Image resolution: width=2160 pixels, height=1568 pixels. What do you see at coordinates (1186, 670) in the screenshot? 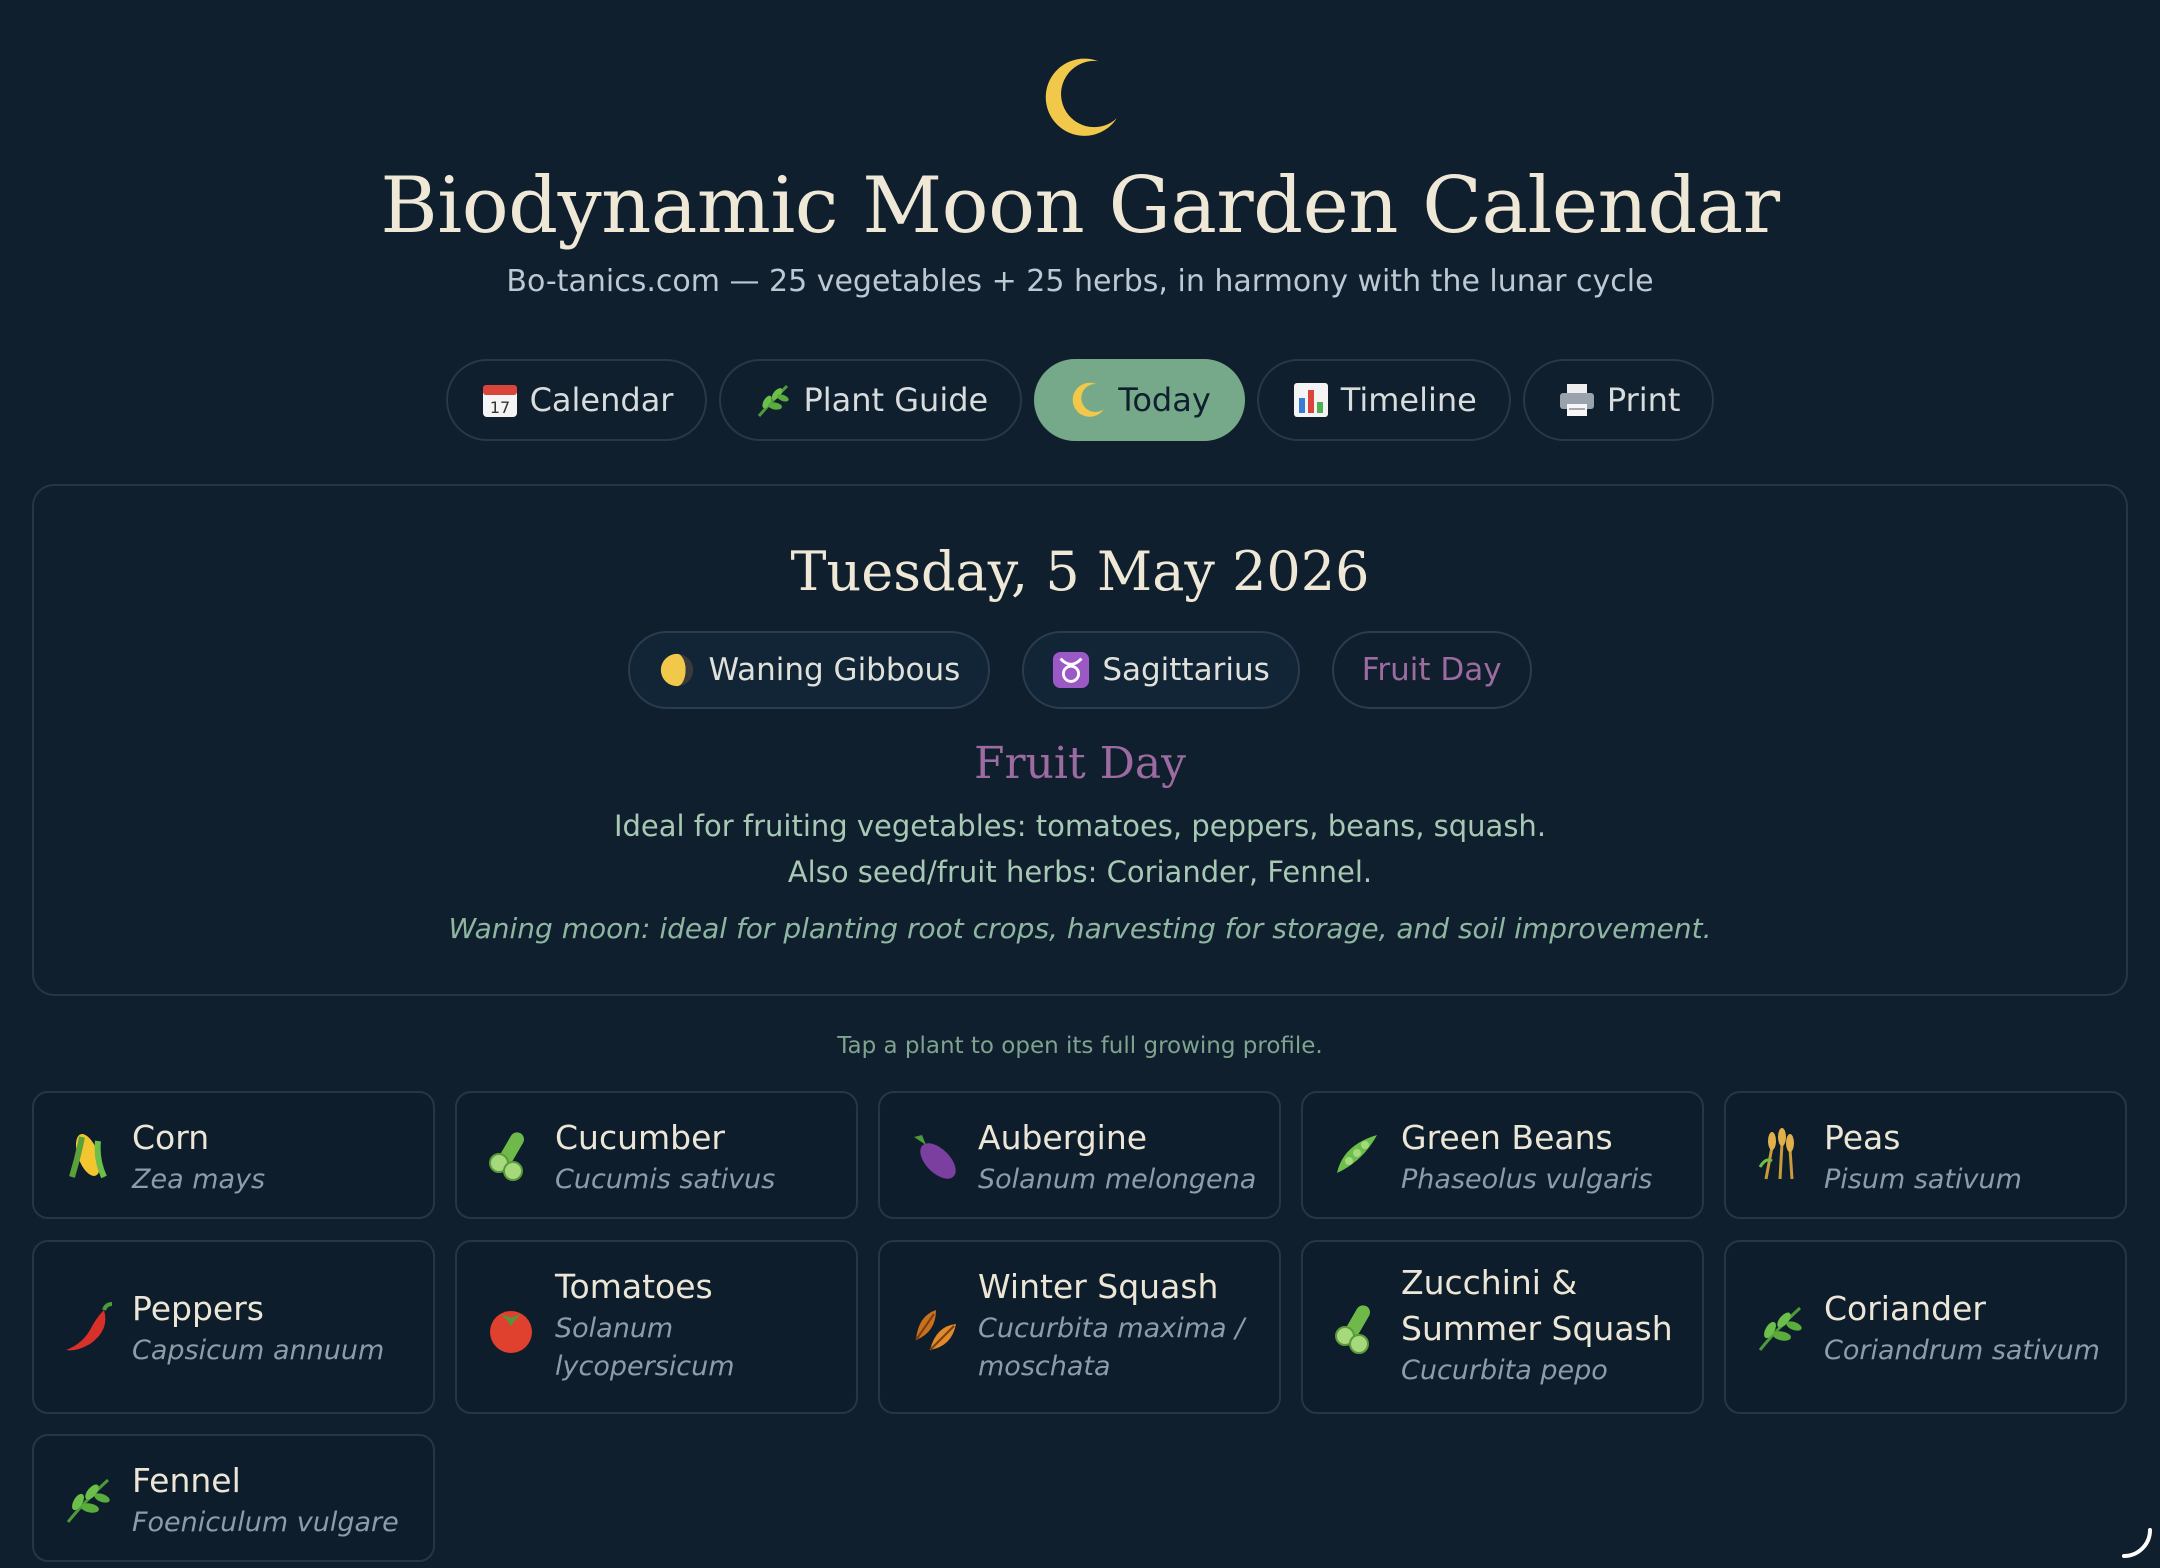
I see `zodiac-label: Sagittarius` at bounding box center [1186, 670].